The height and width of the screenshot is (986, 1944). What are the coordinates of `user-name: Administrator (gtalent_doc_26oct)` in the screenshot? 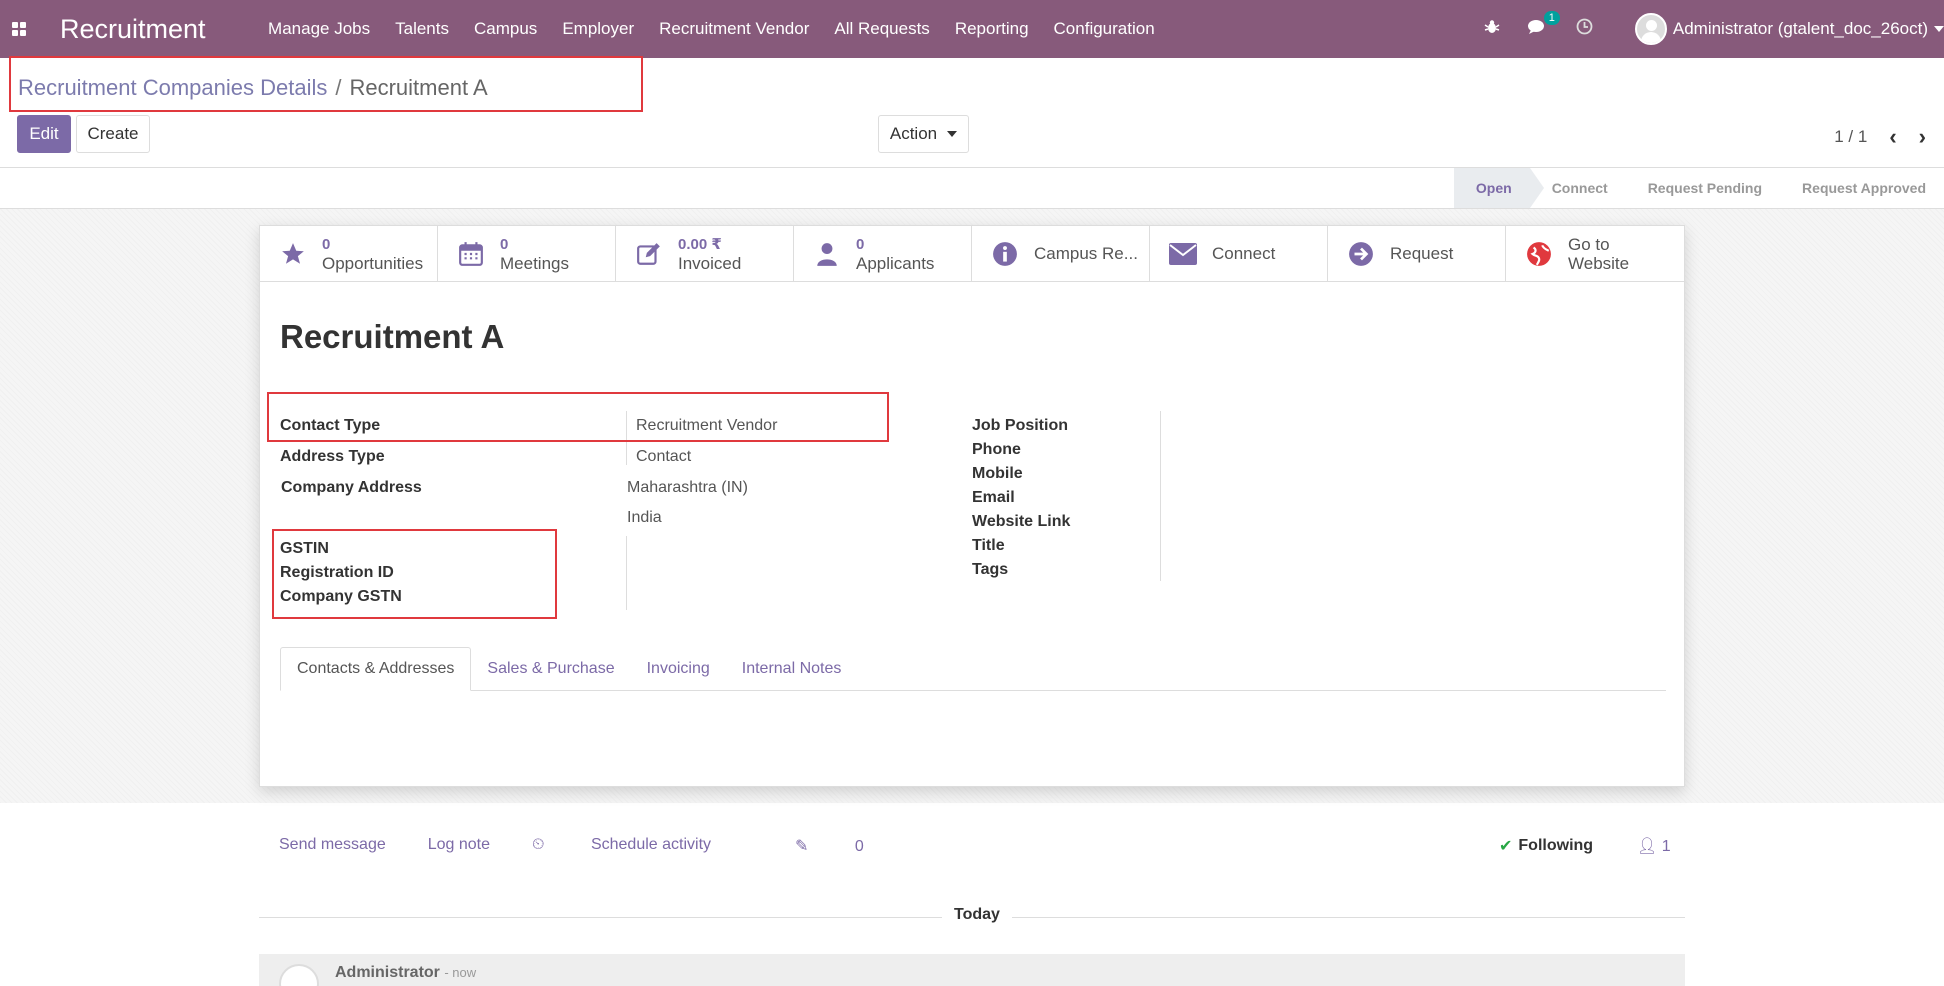 It's located at (1800, 28).